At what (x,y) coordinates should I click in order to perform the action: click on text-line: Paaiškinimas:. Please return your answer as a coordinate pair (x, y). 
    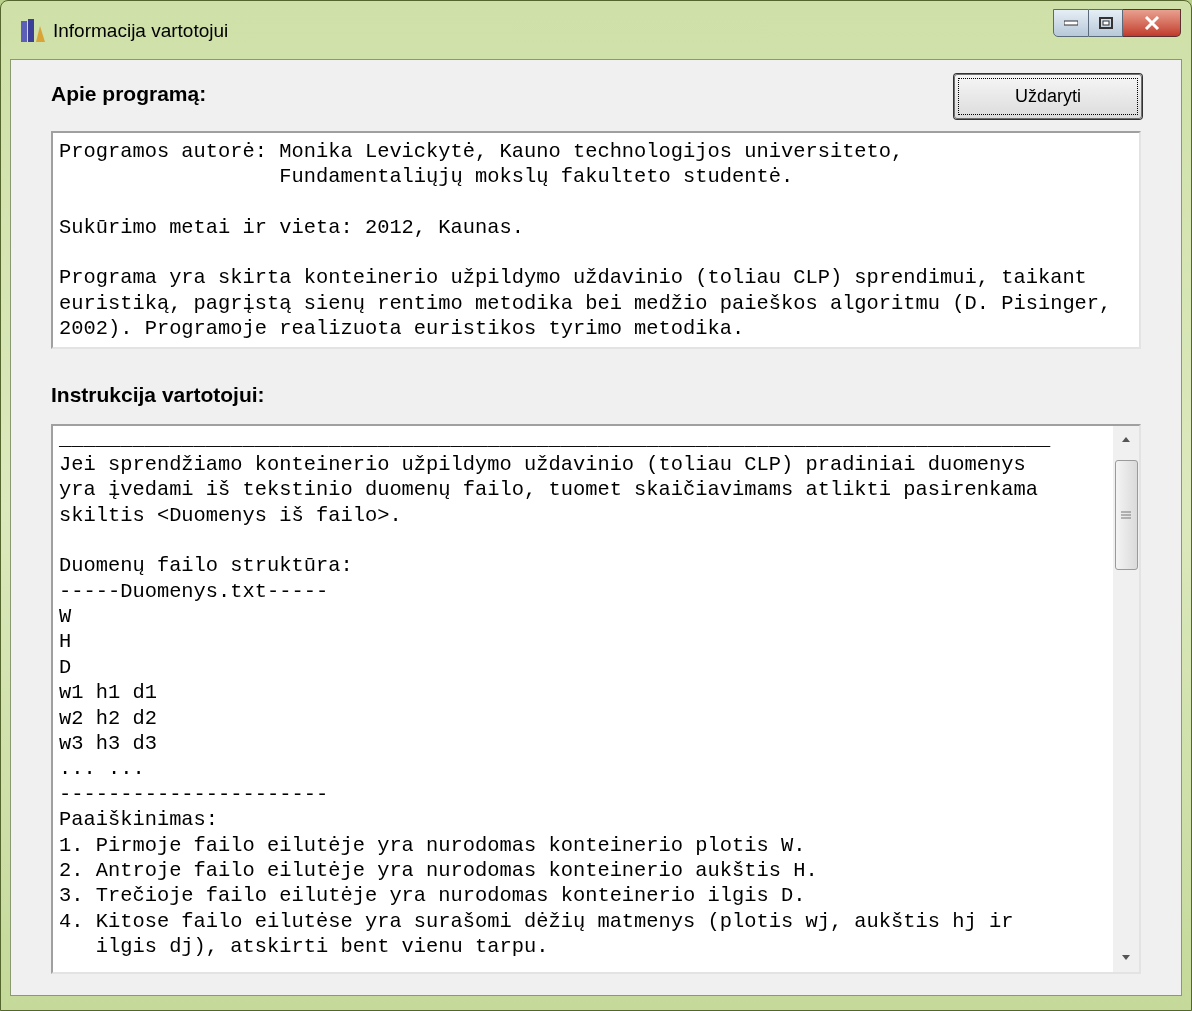
    Looking at the image, I should click on (139, 820).